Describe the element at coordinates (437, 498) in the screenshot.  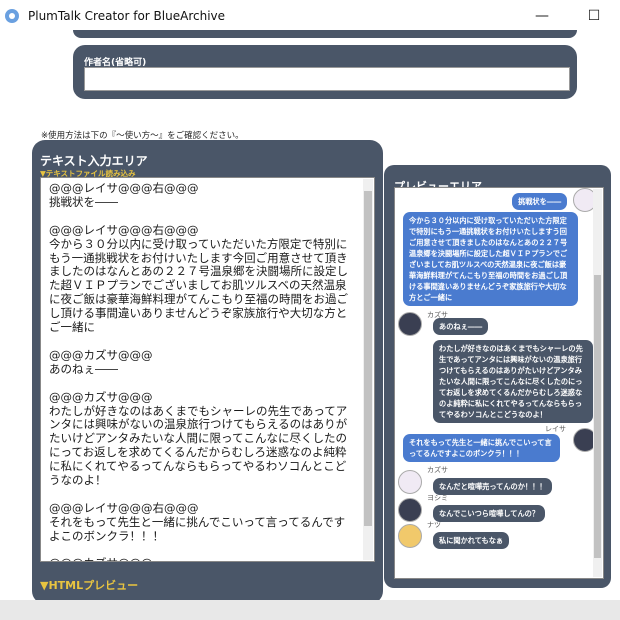
I see `speaker-name: ヨシミ` at that location.